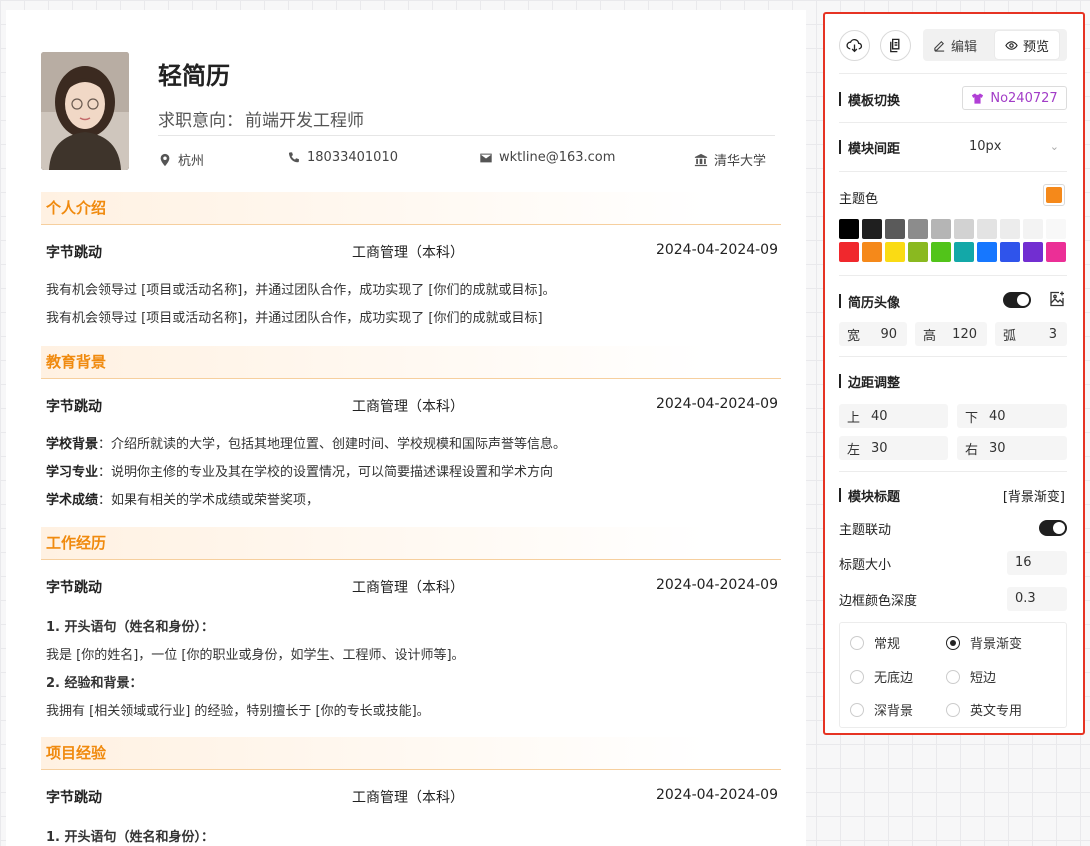  I want to click on module-title-label: 模块标题, so click(869, 495).